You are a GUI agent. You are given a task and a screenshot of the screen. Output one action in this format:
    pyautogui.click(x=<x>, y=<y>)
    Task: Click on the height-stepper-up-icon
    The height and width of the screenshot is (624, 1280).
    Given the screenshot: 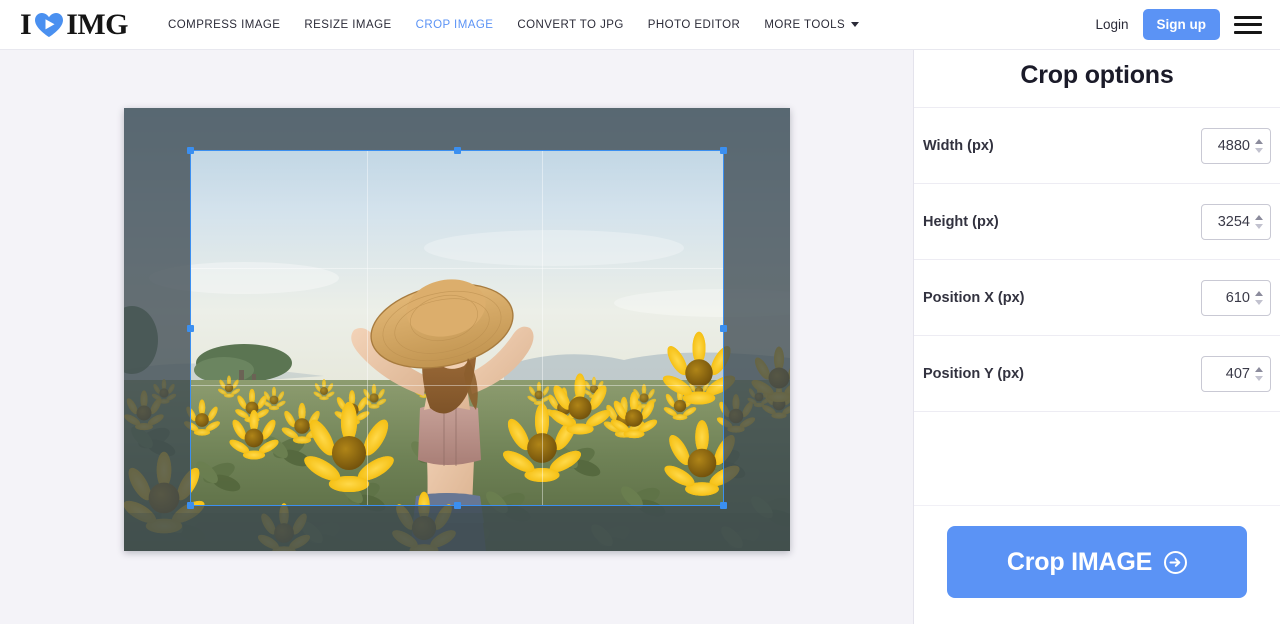 What is the action you would take?
    pyautogui.click(x=1259, y=217)
    